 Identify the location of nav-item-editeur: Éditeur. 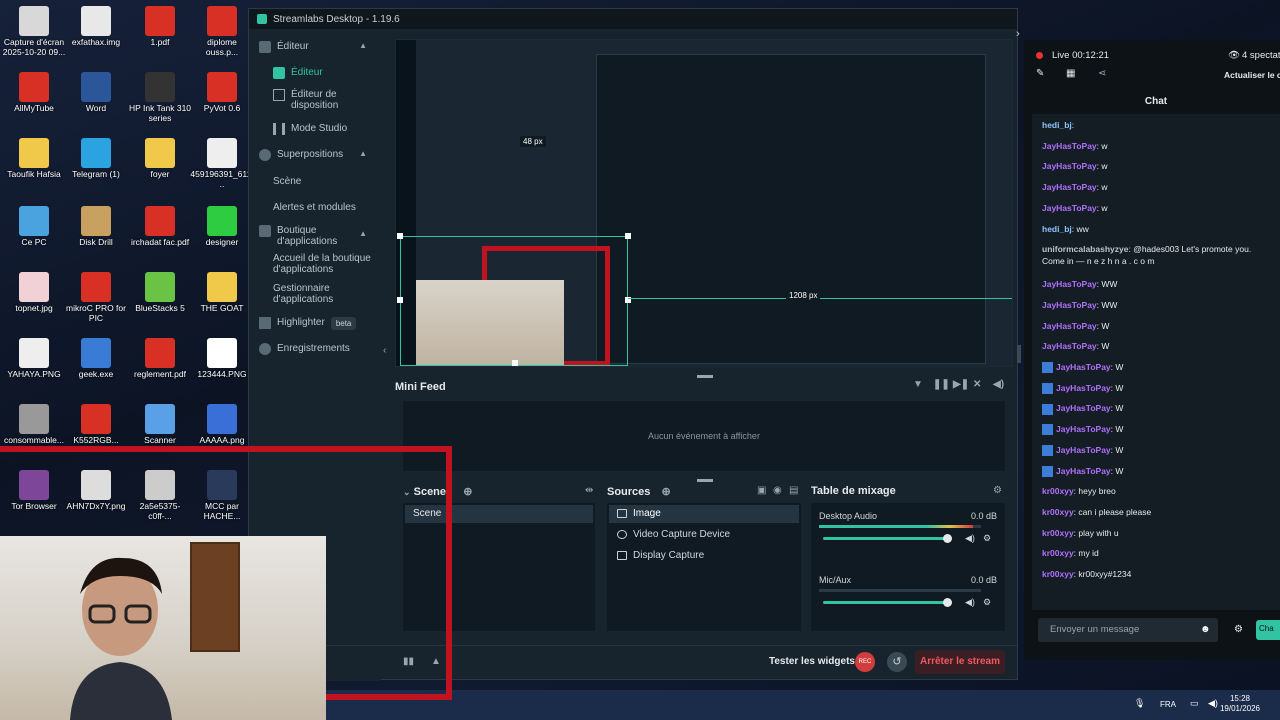
(339, 73).